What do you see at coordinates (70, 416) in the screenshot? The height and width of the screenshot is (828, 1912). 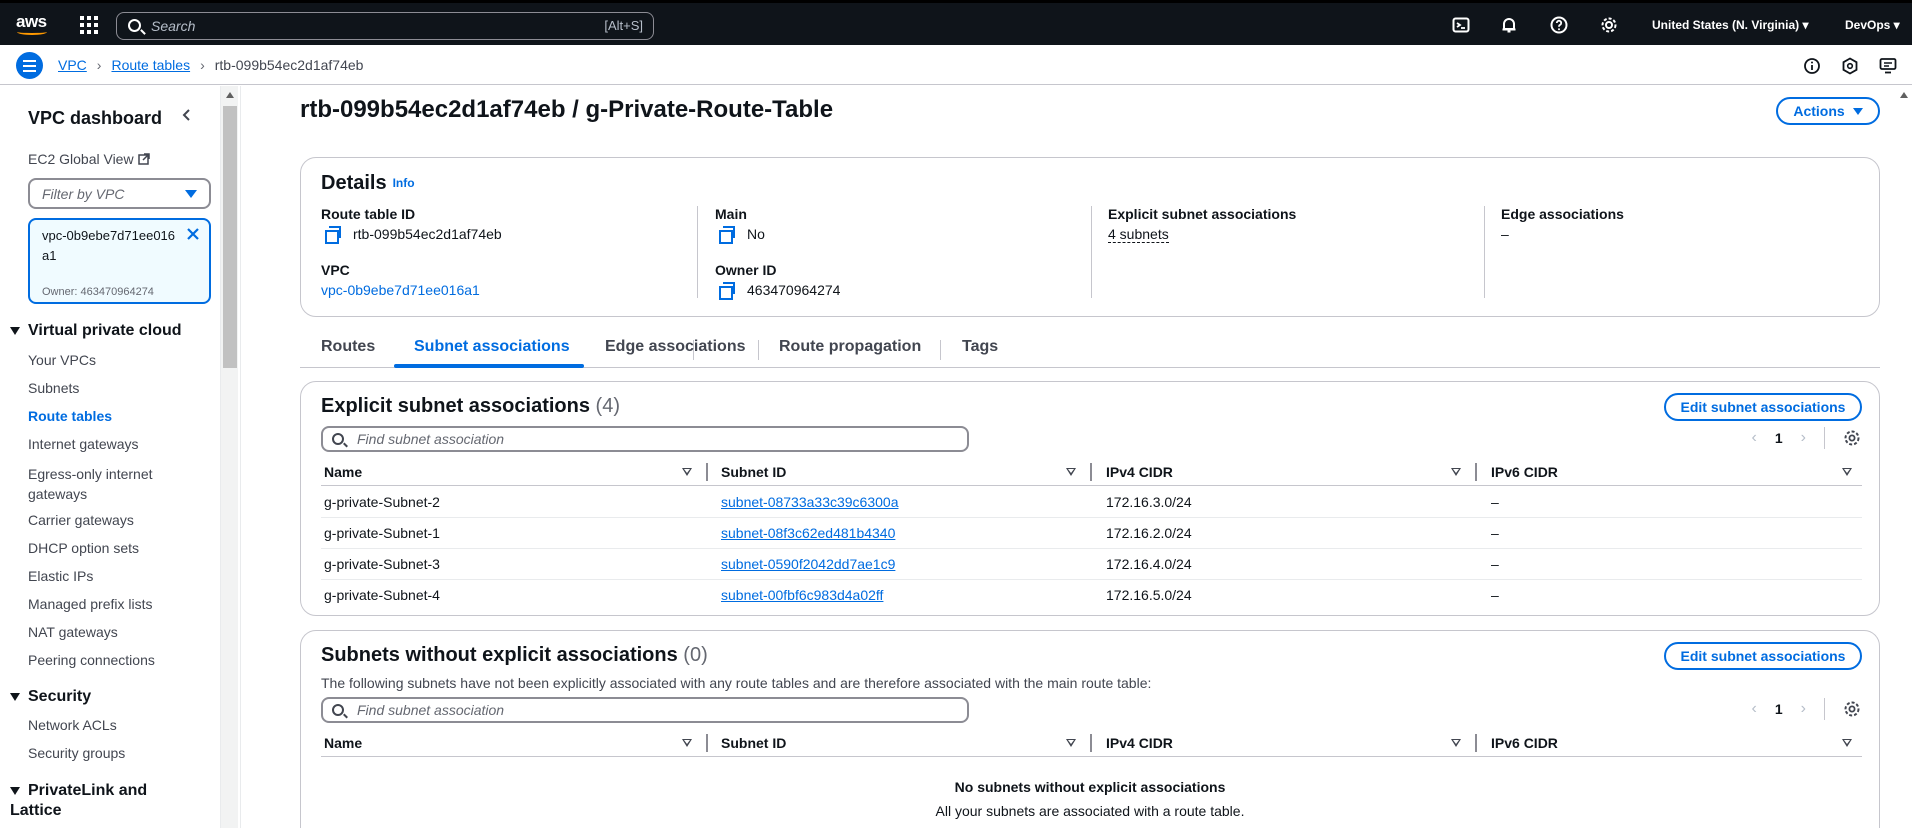 I see `sidebar-item-route-tables: Route tables` at bounding box center [70, 416].